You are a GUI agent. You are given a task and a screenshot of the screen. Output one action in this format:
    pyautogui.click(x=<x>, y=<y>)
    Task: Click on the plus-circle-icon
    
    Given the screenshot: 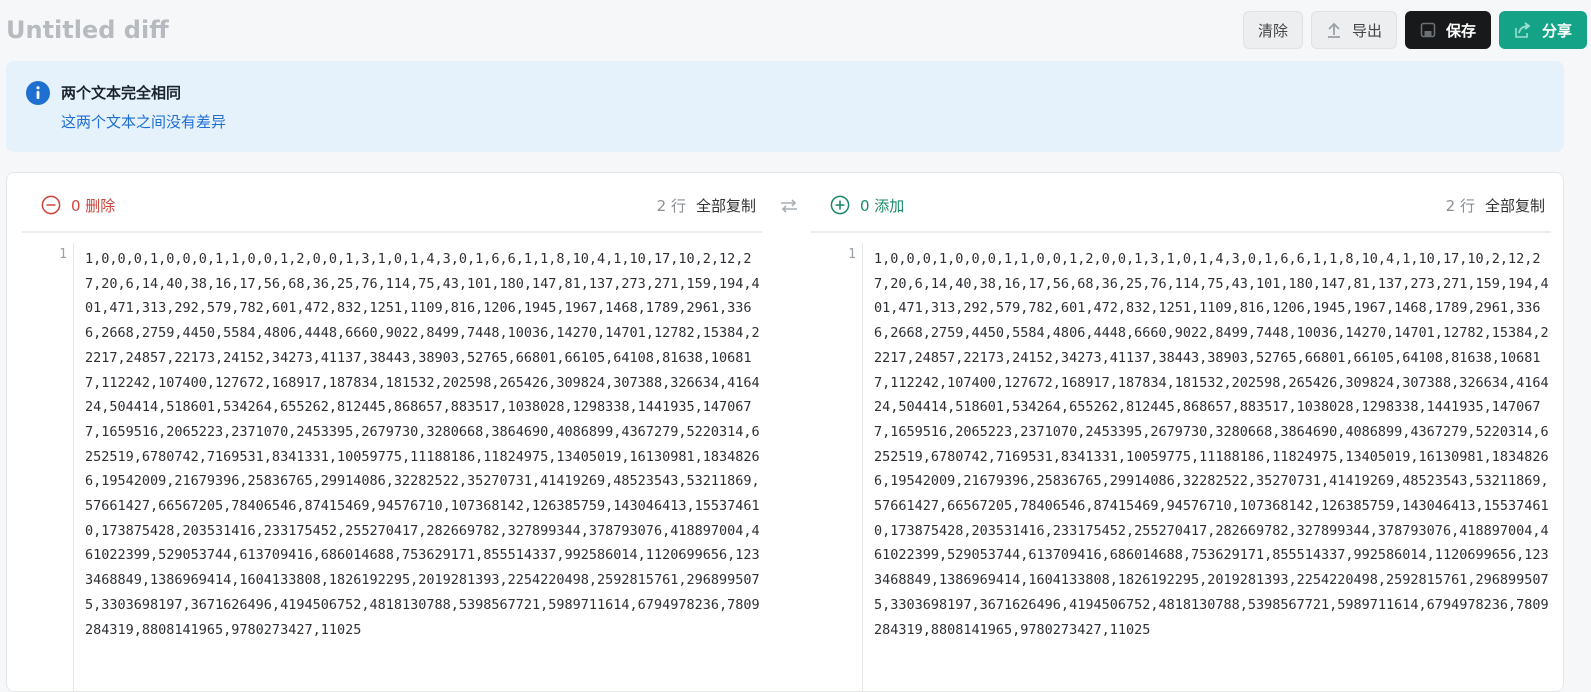 What is the action you would take?
    pyautogui.click(x=840, y=205)
    